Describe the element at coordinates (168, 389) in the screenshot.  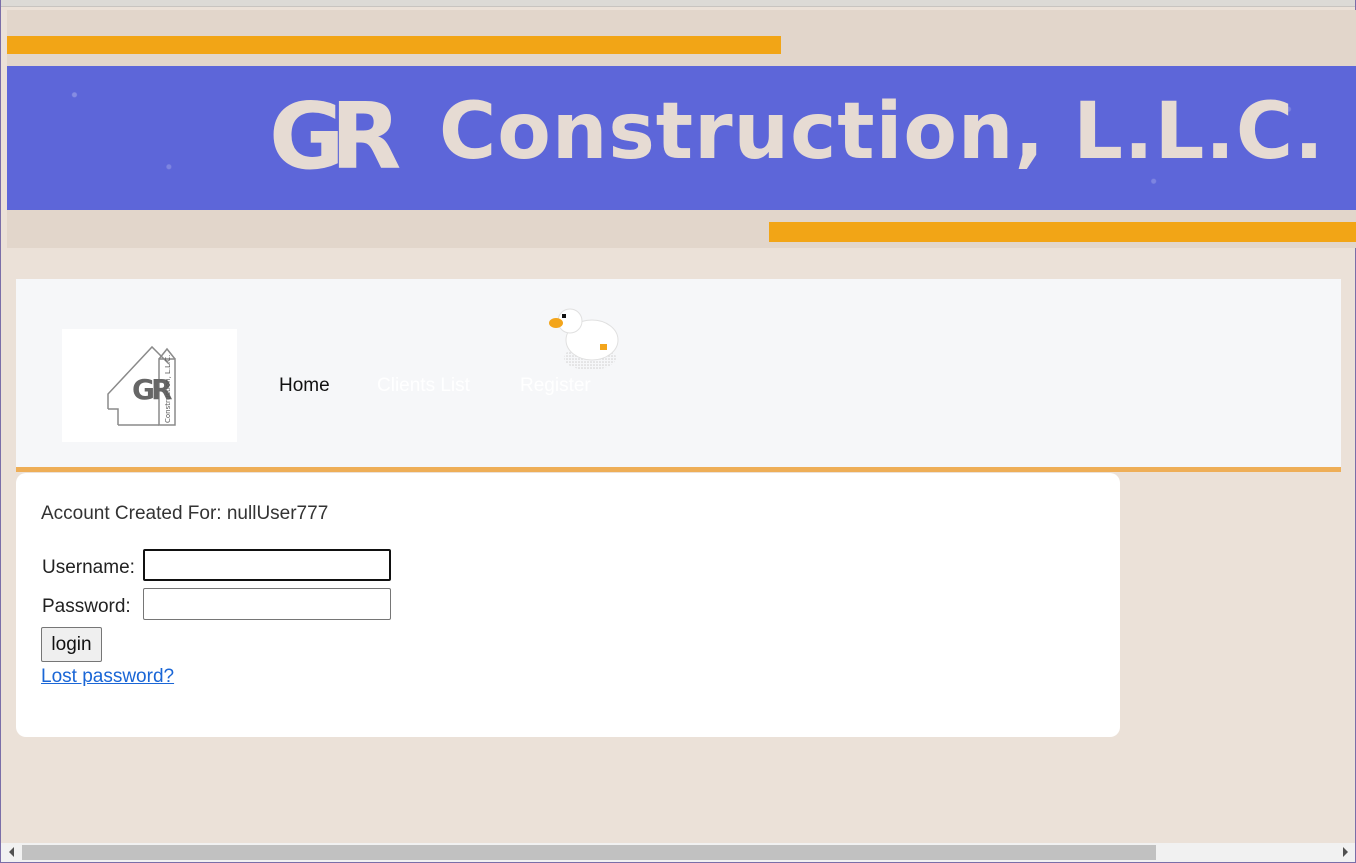
I see `svg-text: Construction, L.L.C.` at that location.